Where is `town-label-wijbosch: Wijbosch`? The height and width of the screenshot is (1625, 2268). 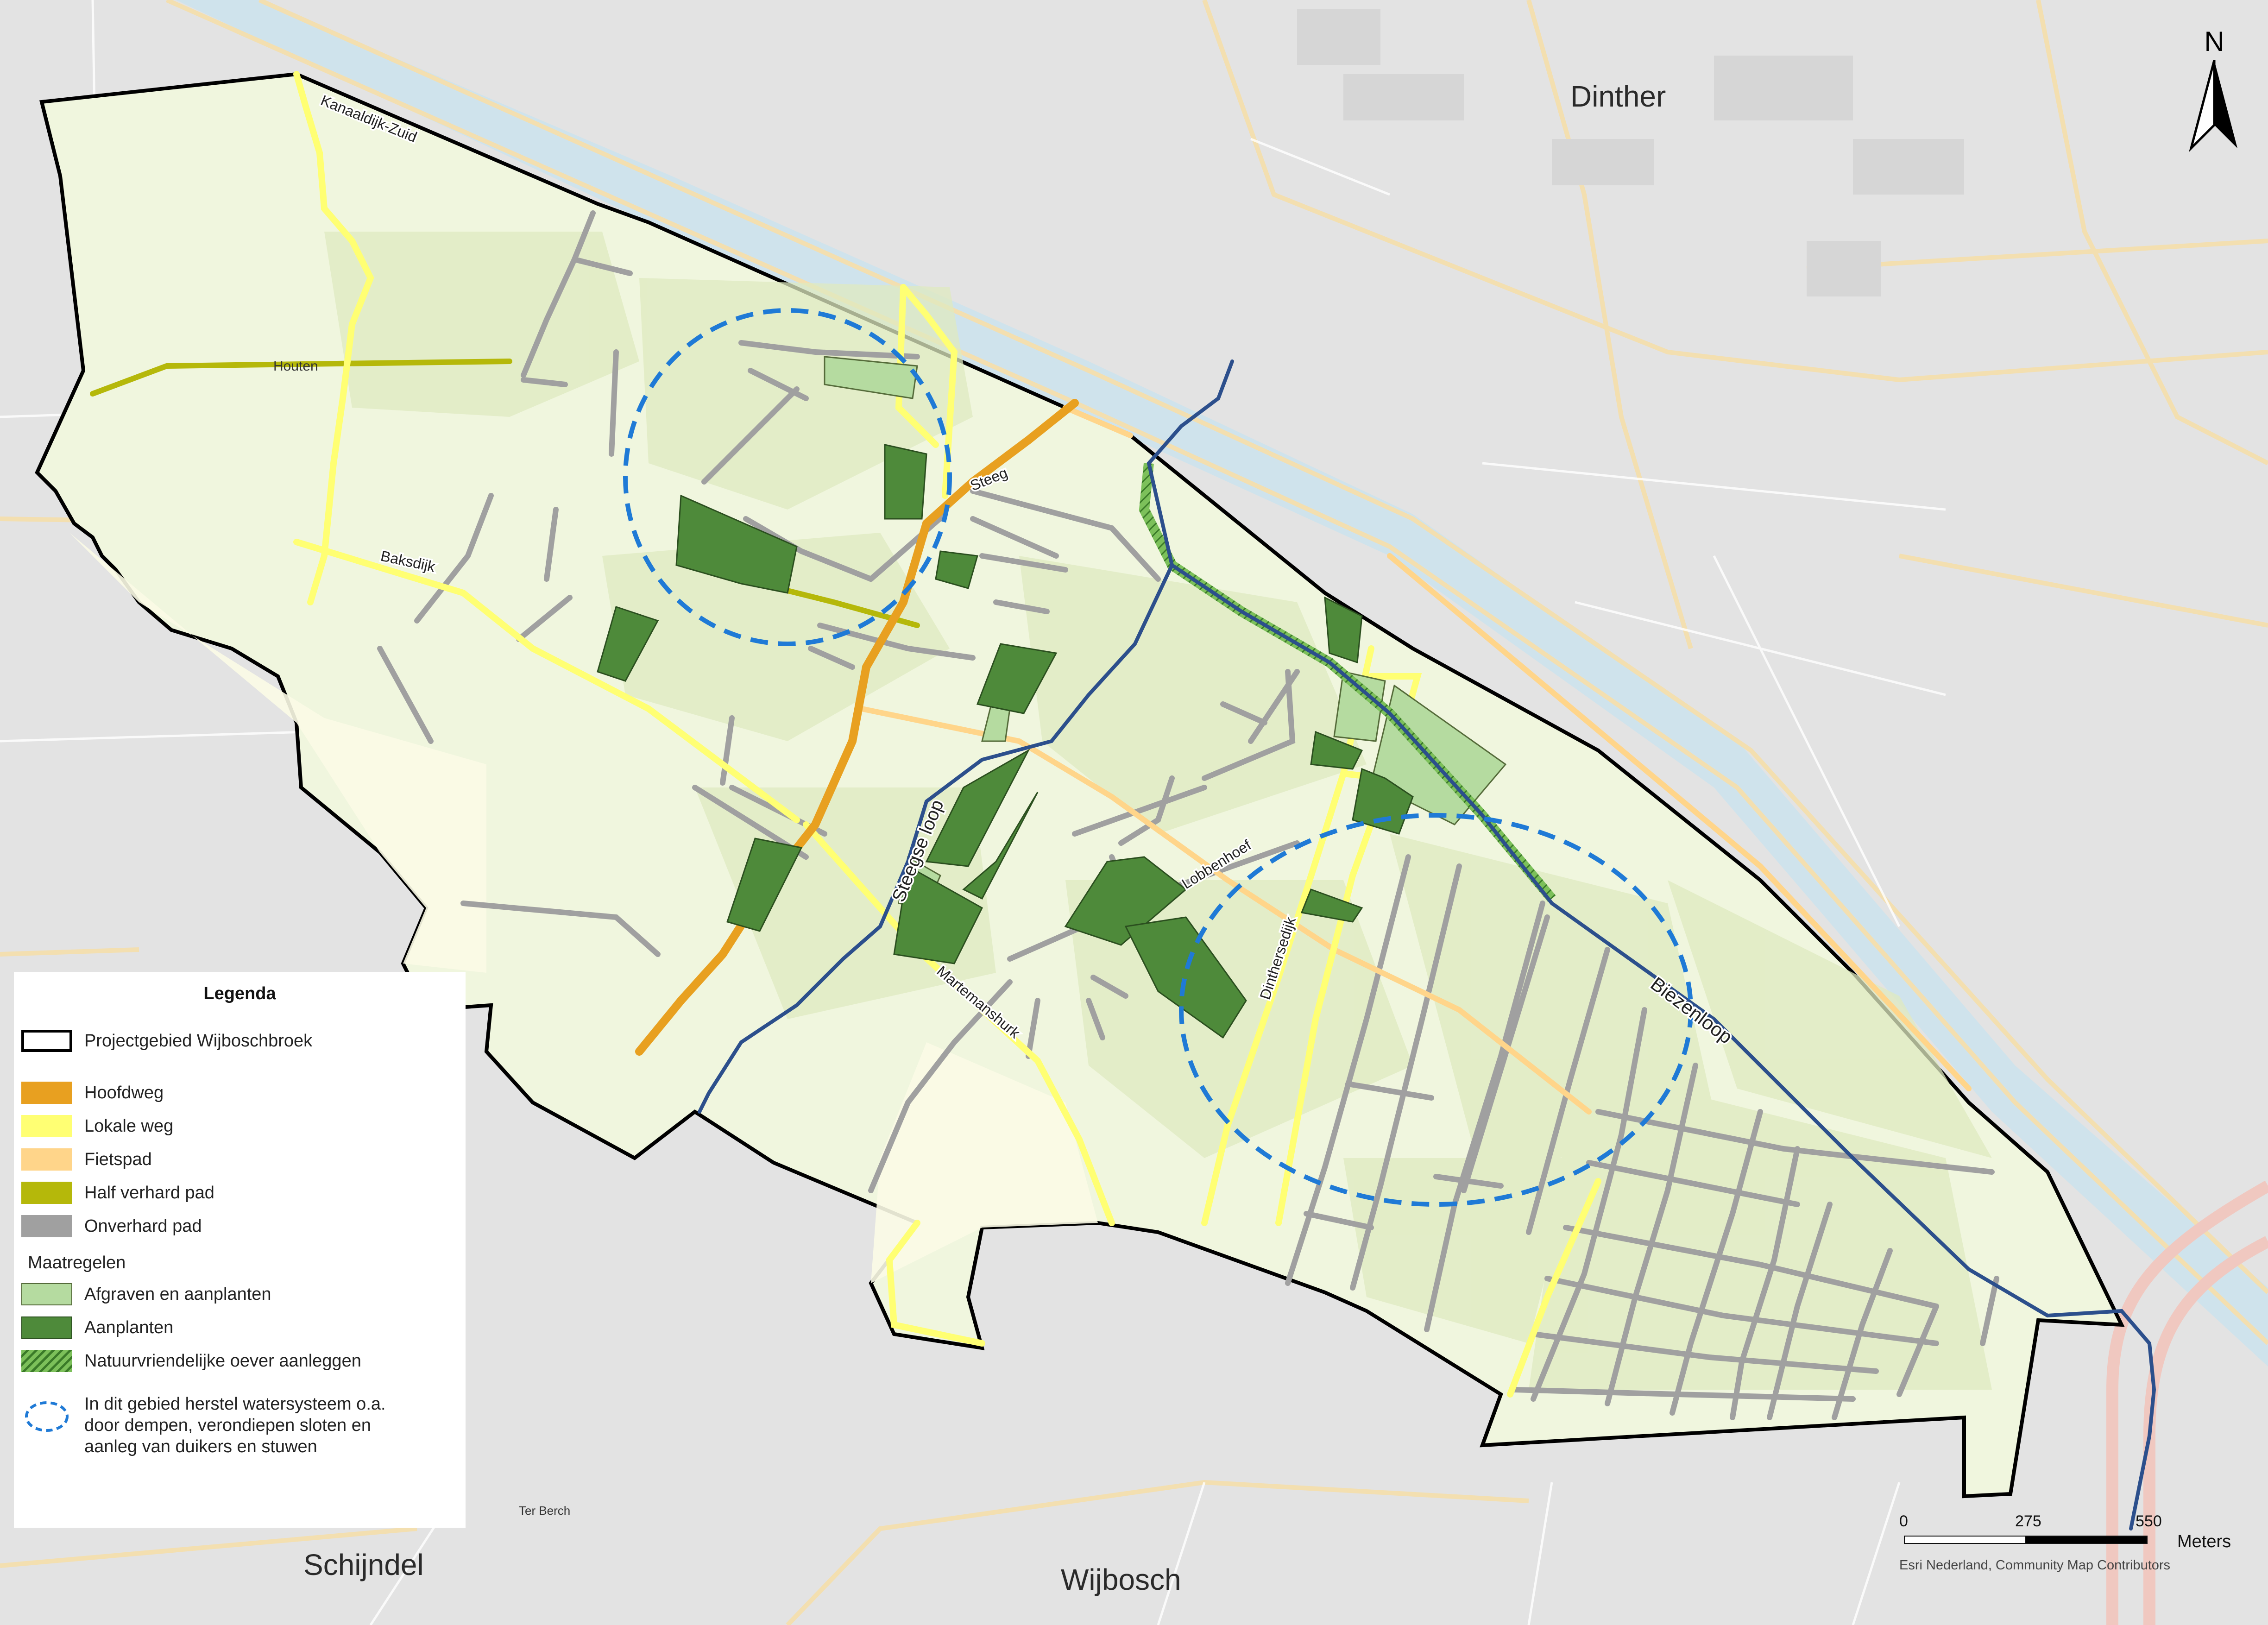
town-label-wijbosch: Wijbosch is located at coordinates (1121, 1579).